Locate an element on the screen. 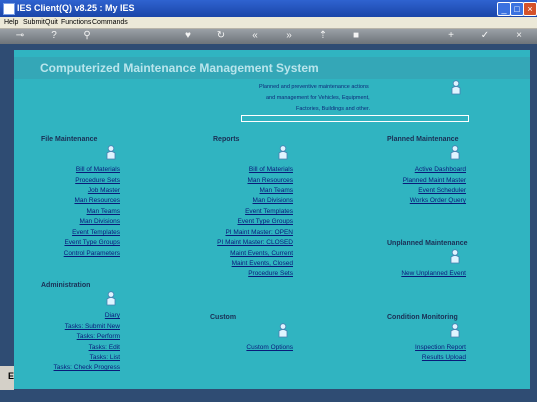 Image resolution: width=537 pixels, height=402 pixels. heading-administration: Administration is located at coordinates (66, 285).